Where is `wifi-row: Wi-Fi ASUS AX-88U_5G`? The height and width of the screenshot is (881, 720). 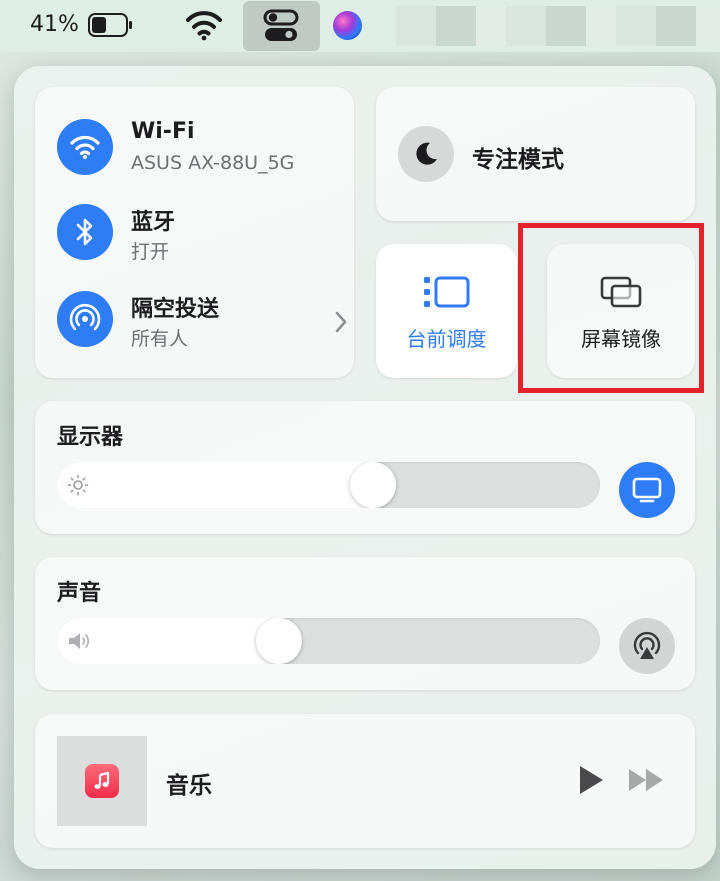 wifi-row: Wi-Fi ASUS AX-88U_5G is located at coordinates (202, 149).